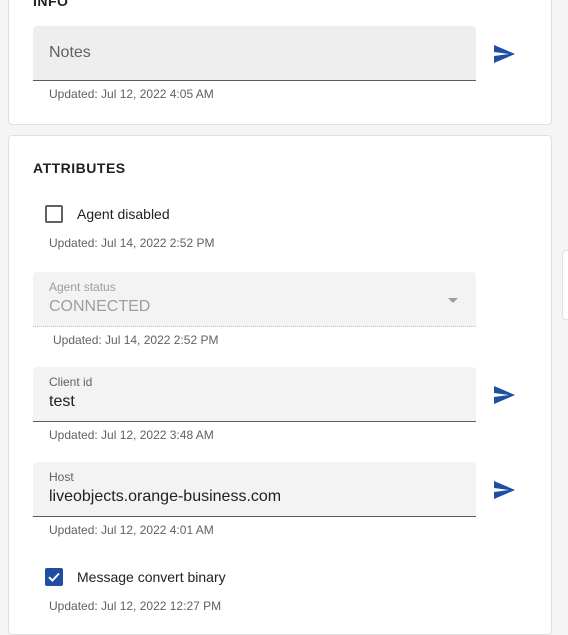  I want to click on host-value: liveobjects.orange-business.com, so click(165, 496).